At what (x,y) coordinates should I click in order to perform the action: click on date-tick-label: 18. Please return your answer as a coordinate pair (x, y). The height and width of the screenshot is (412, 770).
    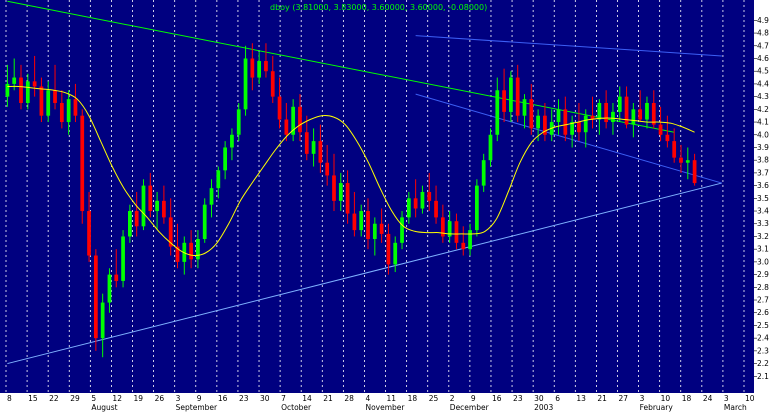
    Looking at the image, I should click on (687, 398).